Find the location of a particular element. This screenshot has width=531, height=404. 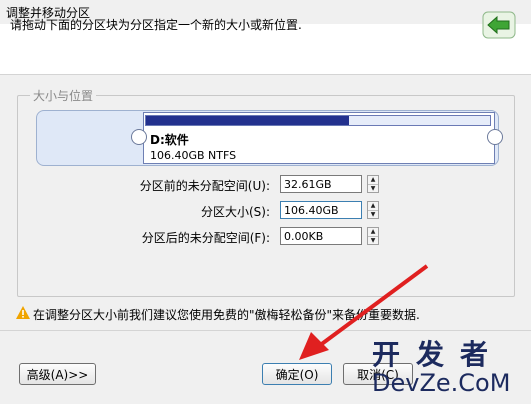

divider is located at coordinates (265, 330).